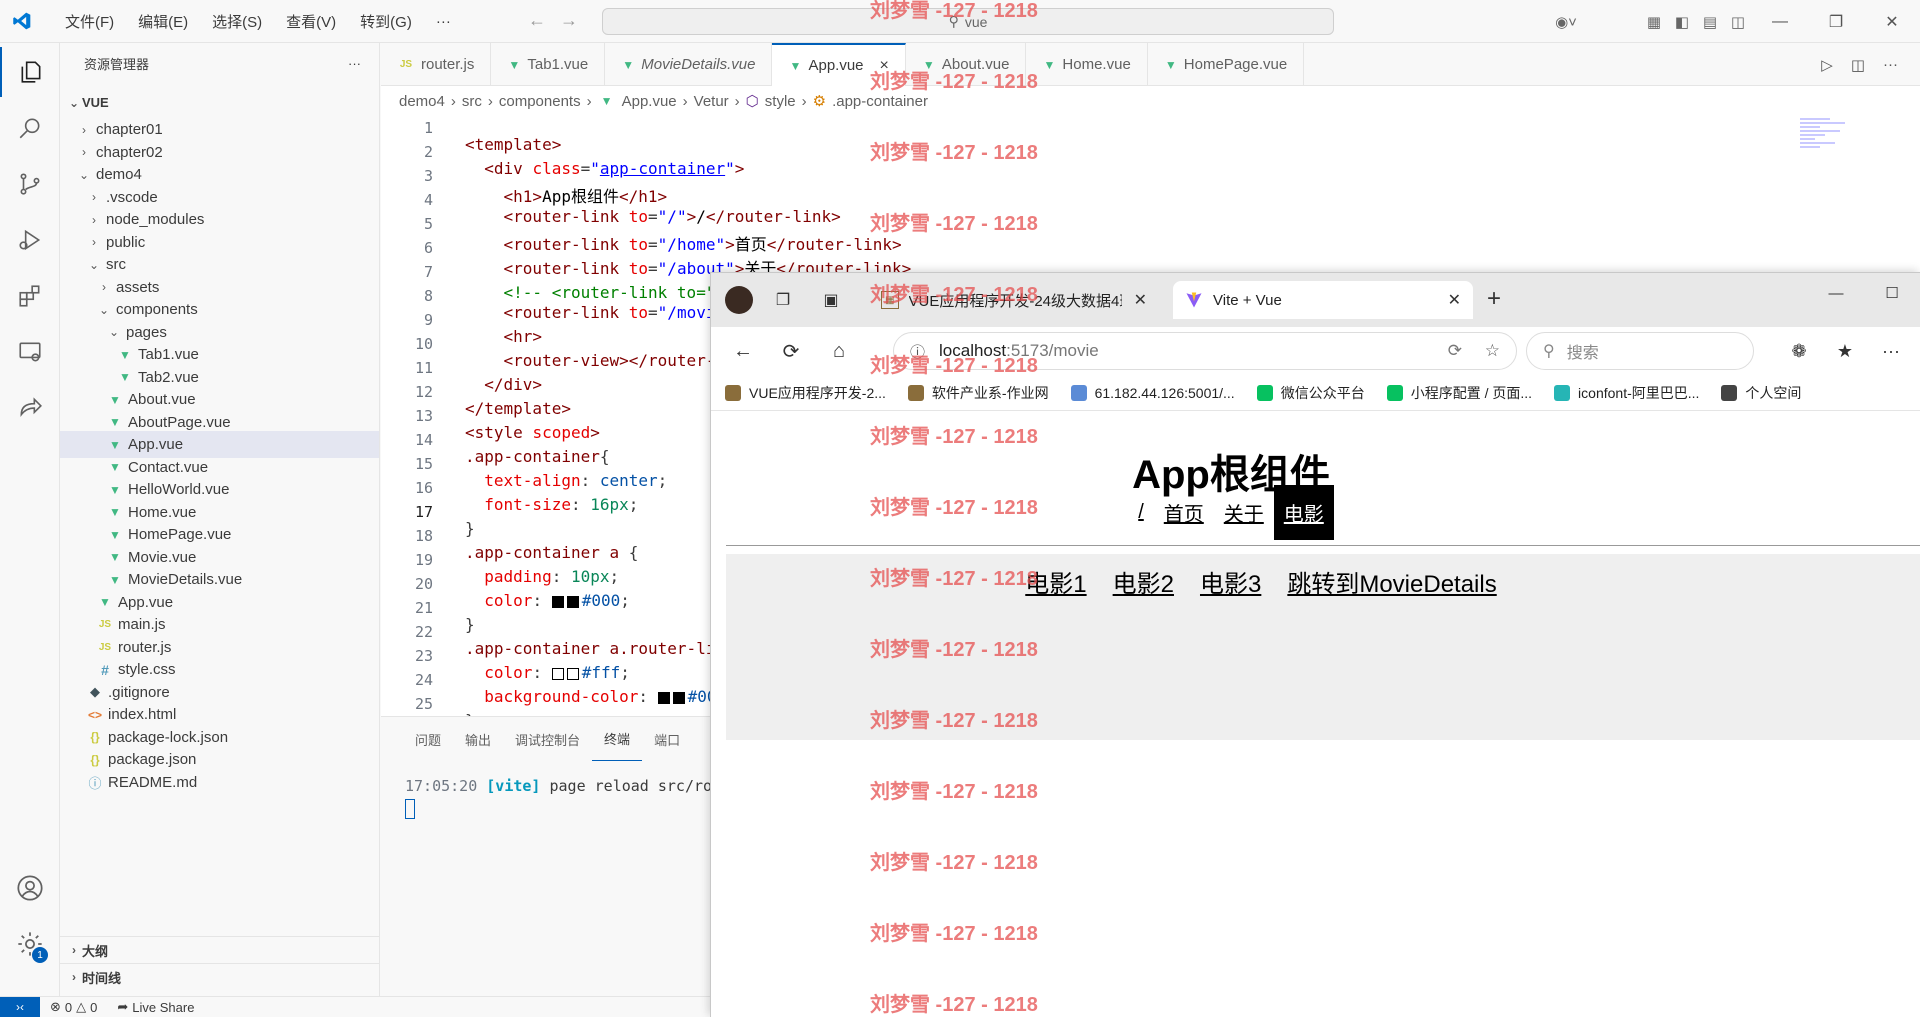  Describe the element at coordinates (1858, 65) in the screenshot. I see `split-editor-icon: ◫` at that location.